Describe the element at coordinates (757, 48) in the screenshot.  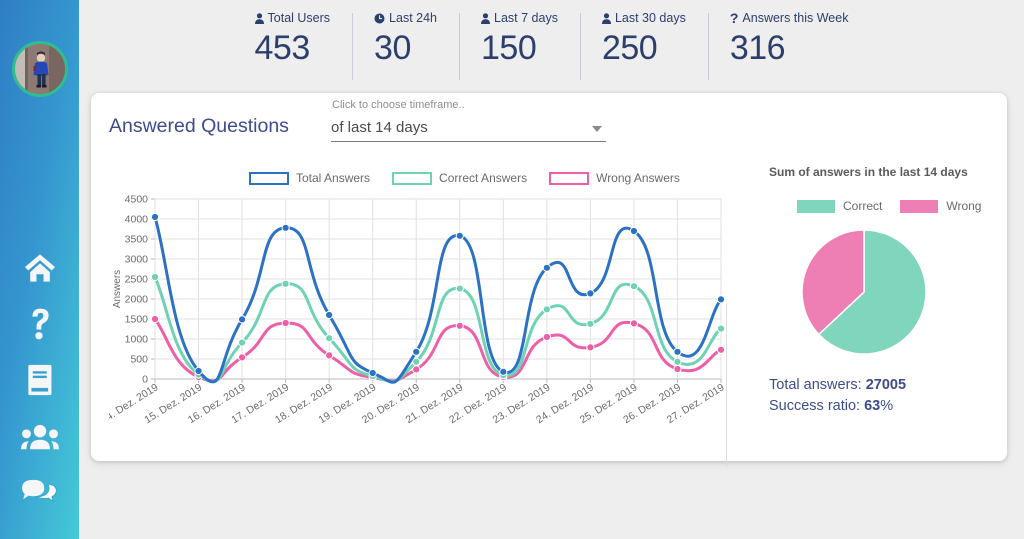
I see `stat-value: 316` at that location.